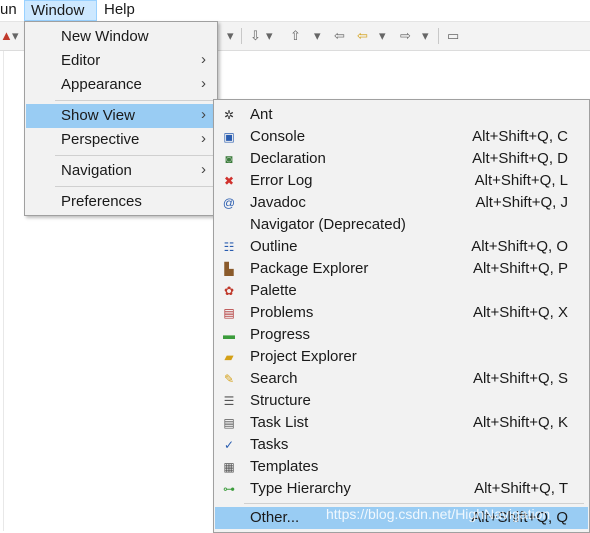 The width and height of the screenshot is (590, 533). What do you see at coordinates (401, 247) in the screenshot?
I see `menu-item-outline: ☷ Outline Alt+Shift+Q, O` at bounding box center [401, 247].